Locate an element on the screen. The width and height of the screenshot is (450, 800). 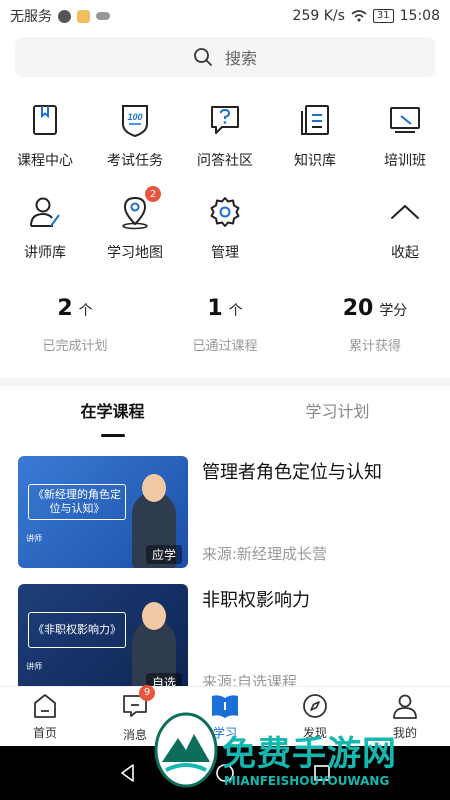
course-thumbnail: 《新经理的角色定位与认知》 讲师 应学 is located at coordinates (103, 512).